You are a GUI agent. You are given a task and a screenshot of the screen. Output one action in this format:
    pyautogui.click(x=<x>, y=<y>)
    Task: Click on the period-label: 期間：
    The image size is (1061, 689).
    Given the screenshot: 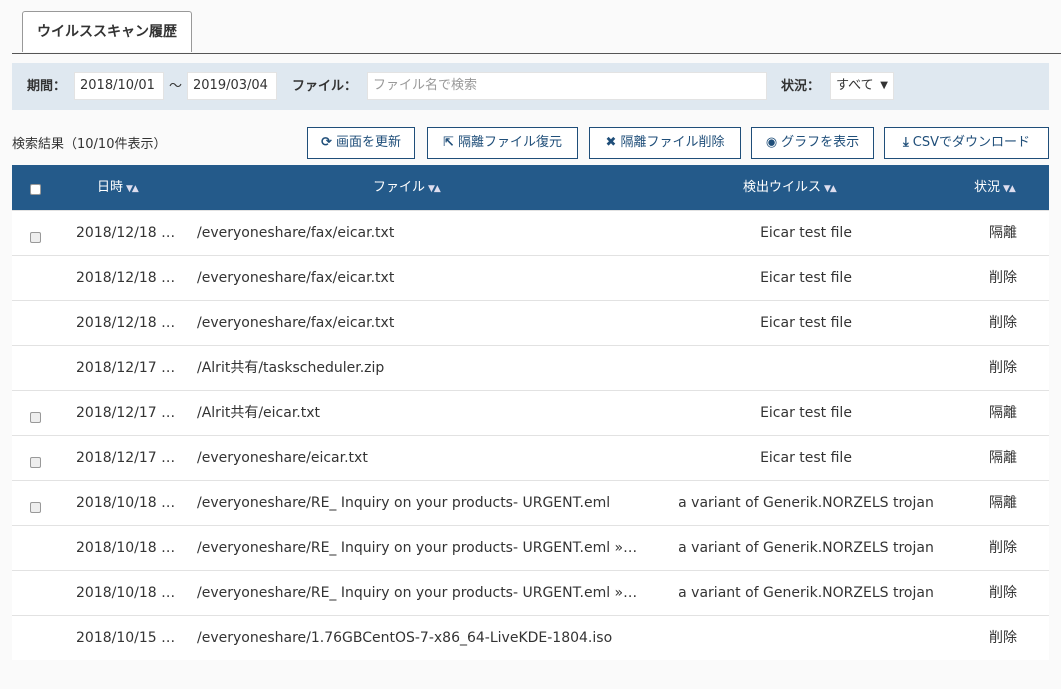 What is the action you would take?
    pyautogui.click(x=47, y=86)
    